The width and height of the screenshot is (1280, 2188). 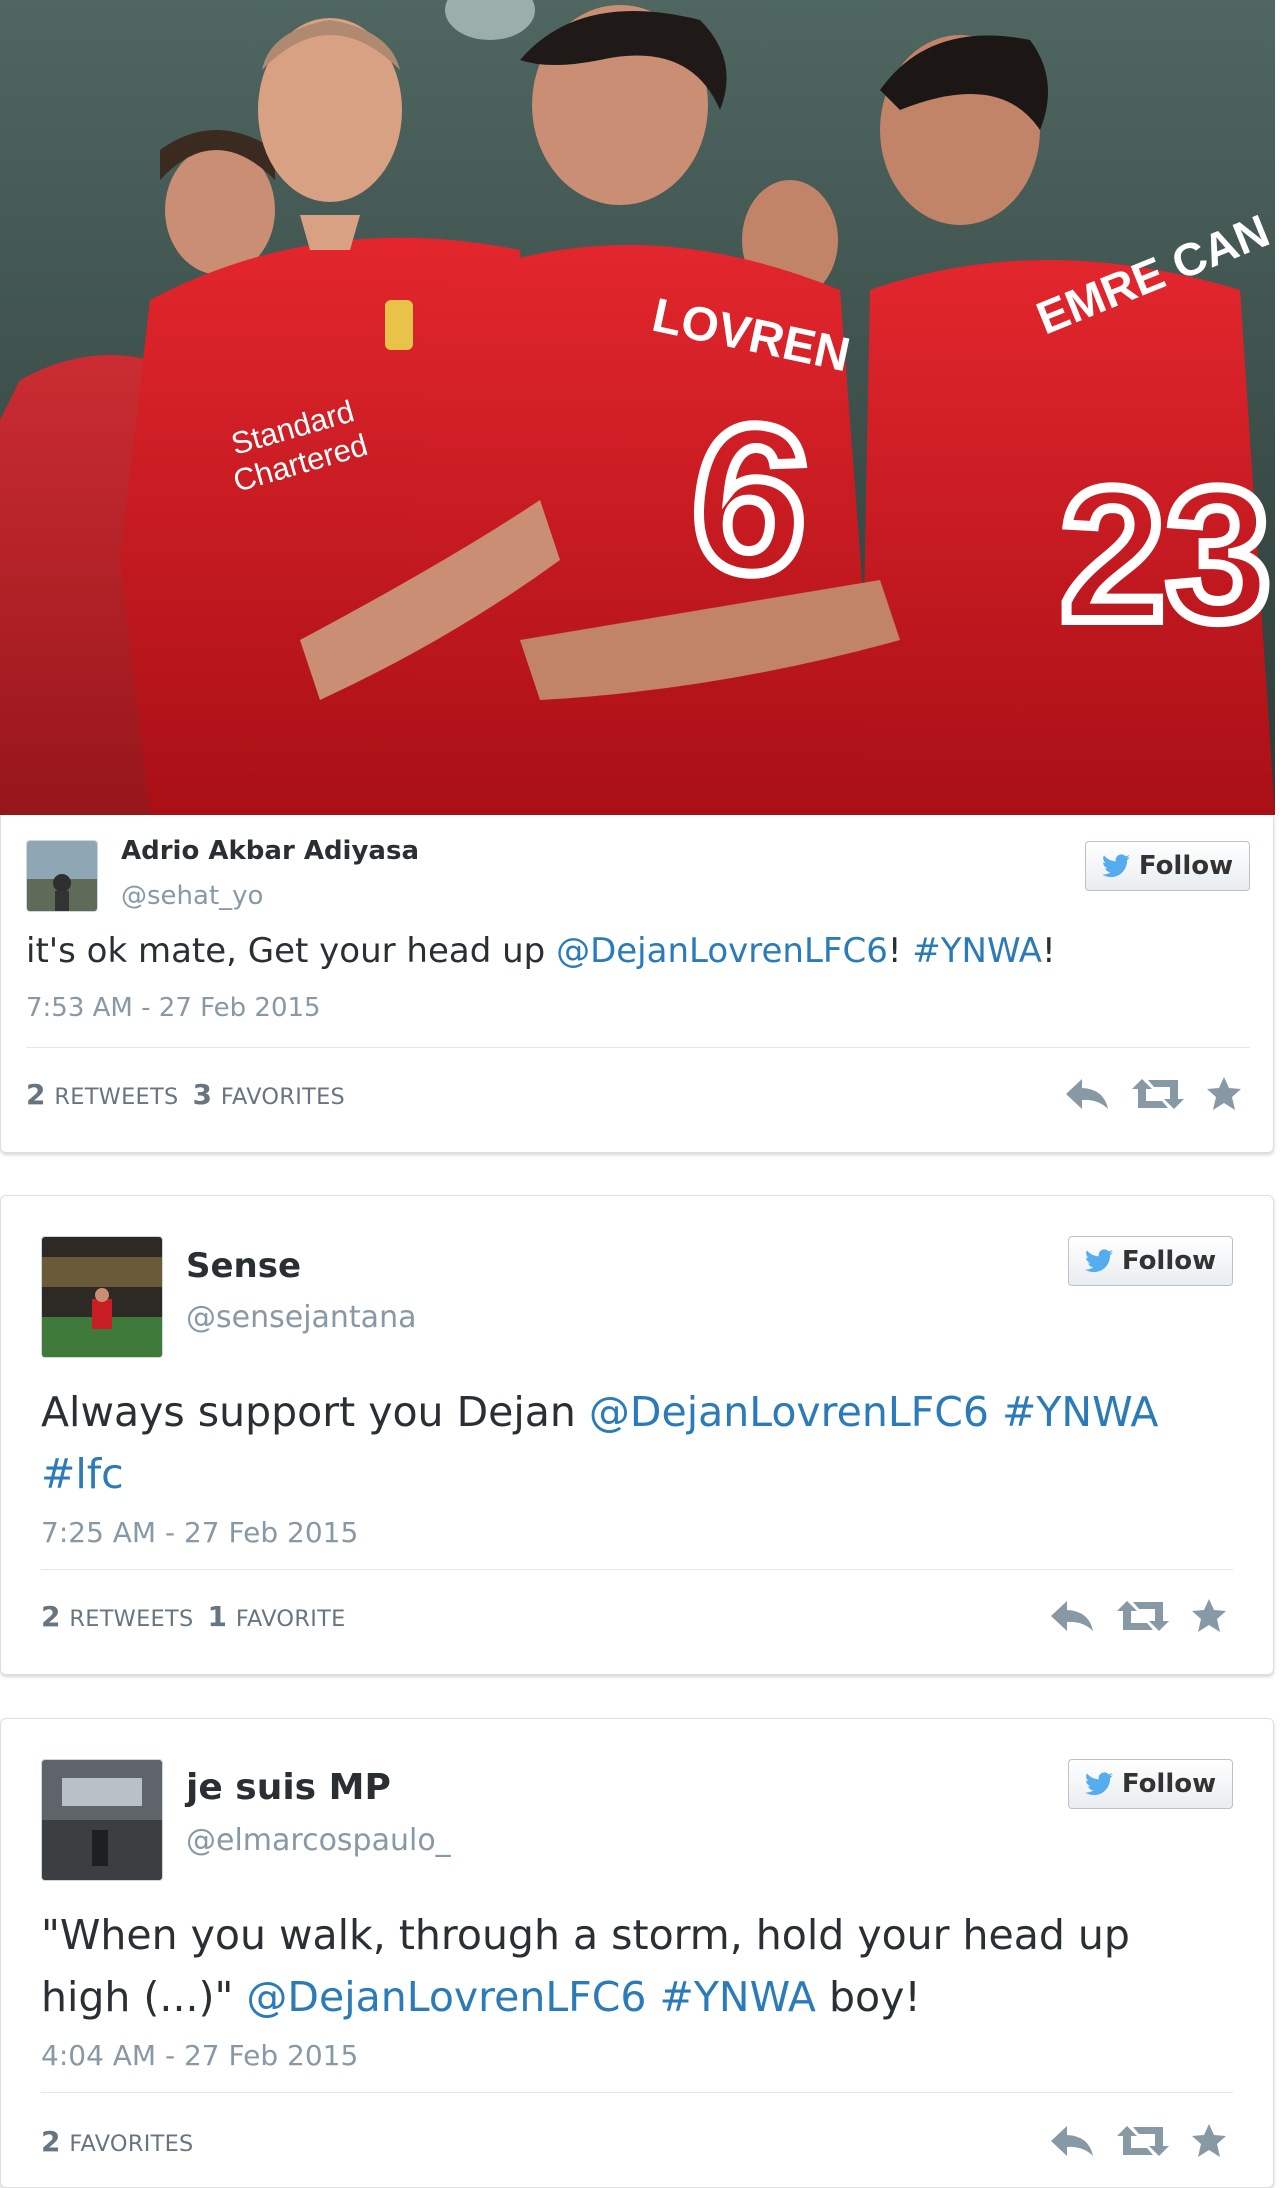 I want to click on jersey-number-6: 6, so click(x=750, y=499).